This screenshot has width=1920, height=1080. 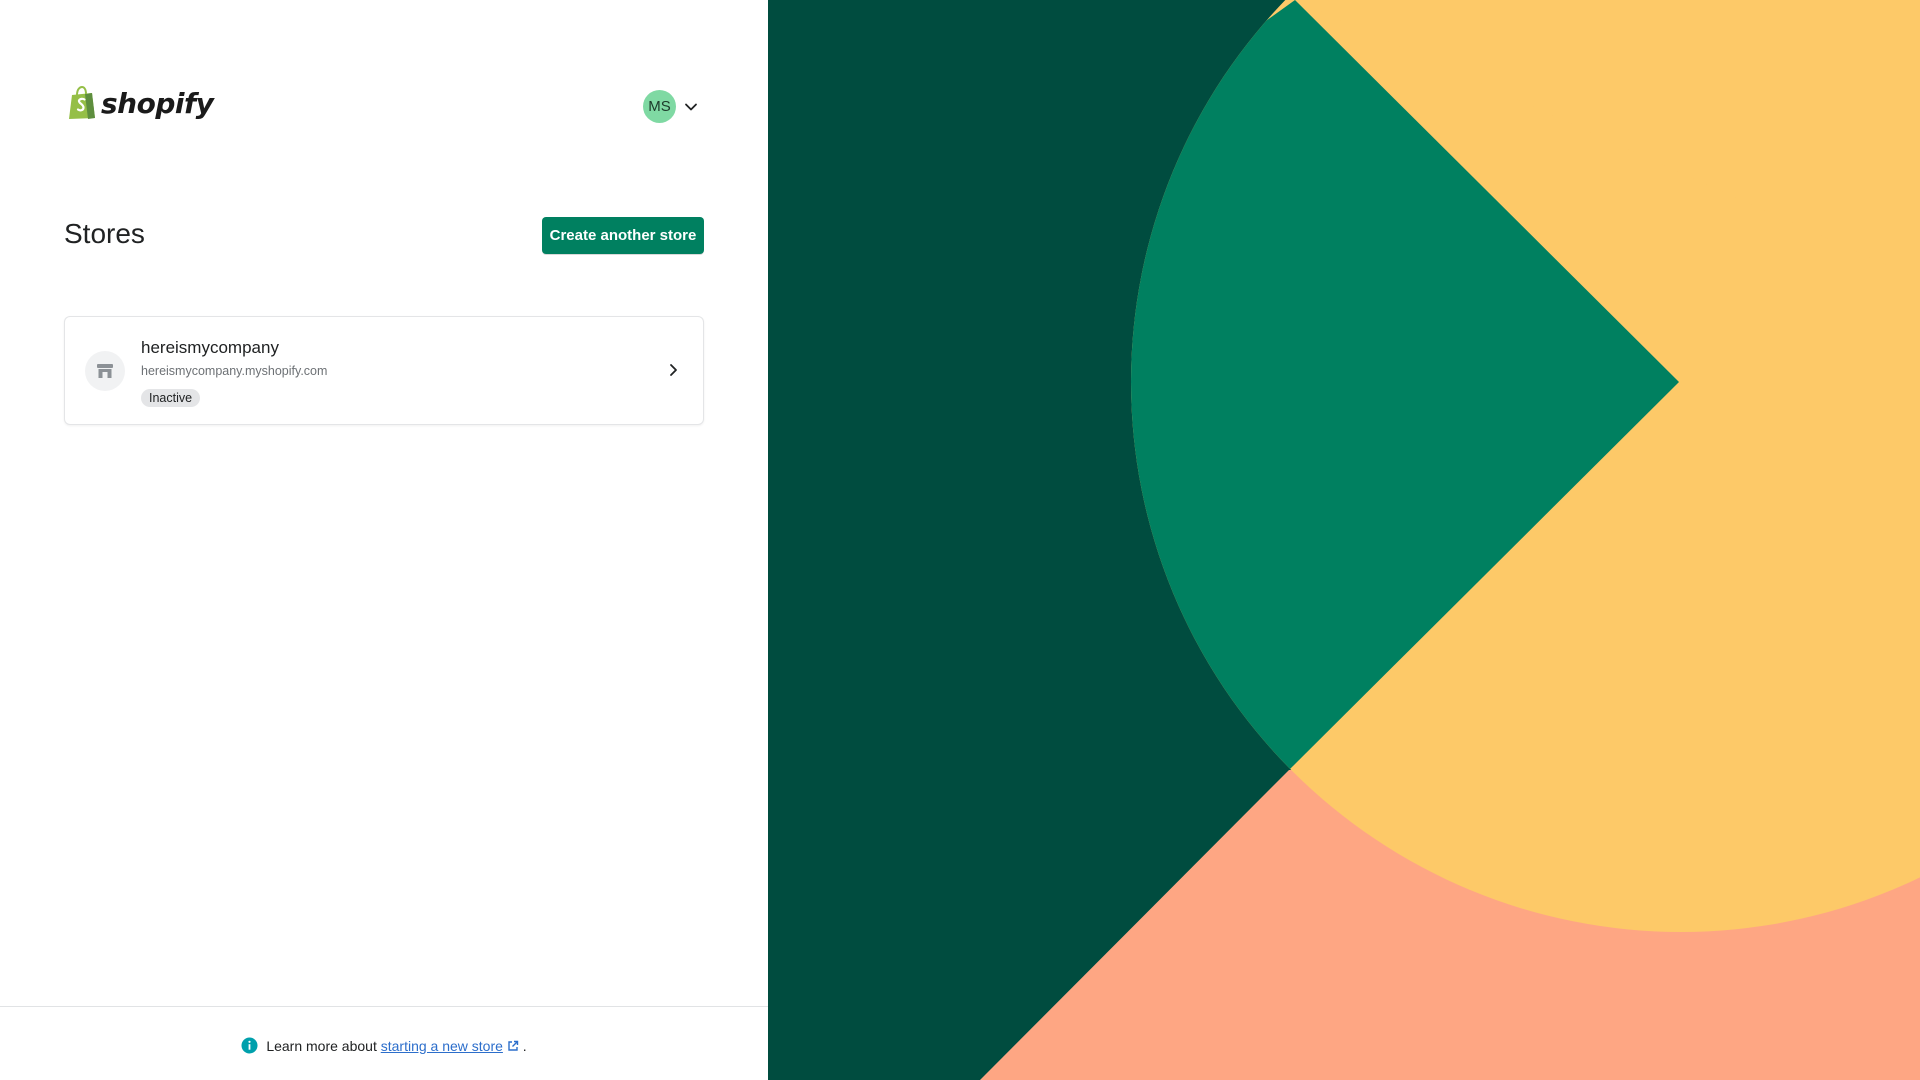 I want to click on store-url: hereismycompany.myshopify.com, so click(x=234, y=371).